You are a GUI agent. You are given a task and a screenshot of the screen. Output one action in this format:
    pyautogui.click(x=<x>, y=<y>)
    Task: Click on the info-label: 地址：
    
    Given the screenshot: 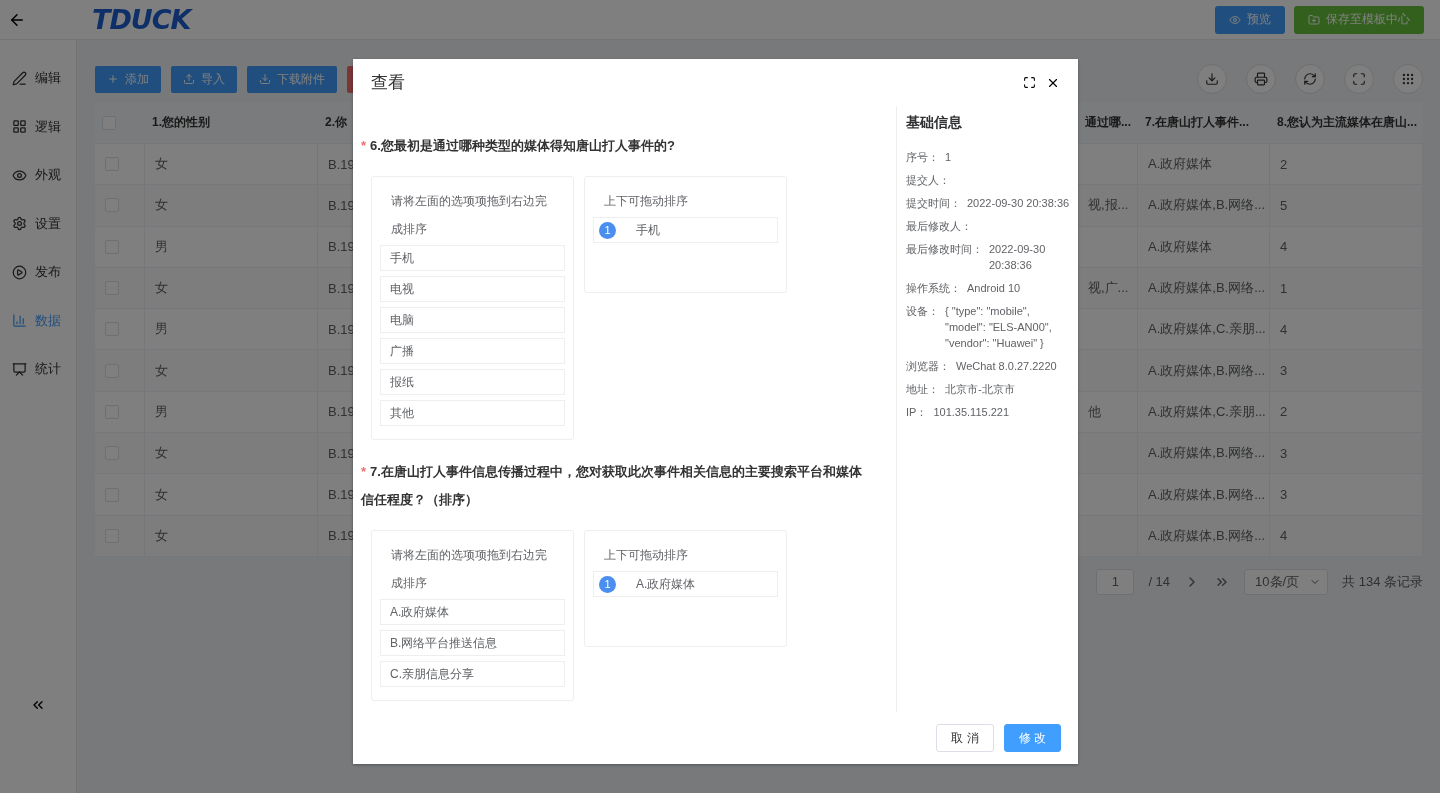 What is the action you would take?
    pyautogui.click(x=922, y=389)
    